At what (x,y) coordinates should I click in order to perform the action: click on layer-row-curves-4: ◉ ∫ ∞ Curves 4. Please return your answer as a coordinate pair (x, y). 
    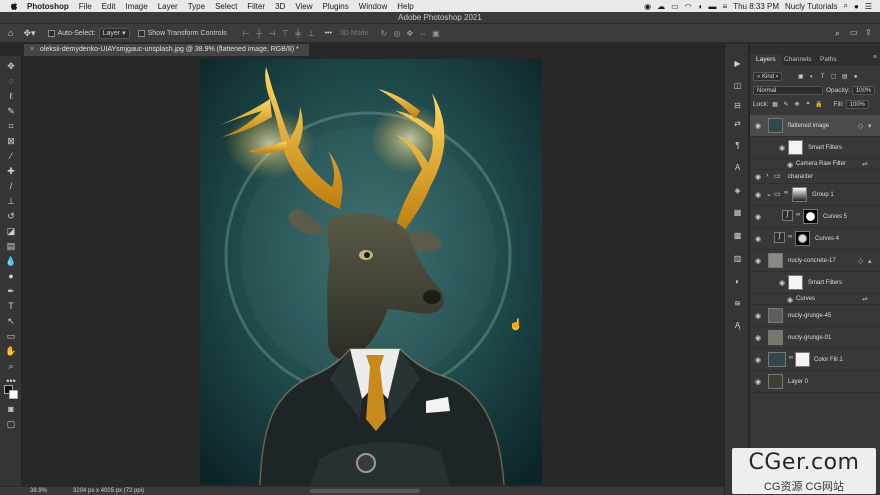
    Looking at the image, I should click on (815, 239).